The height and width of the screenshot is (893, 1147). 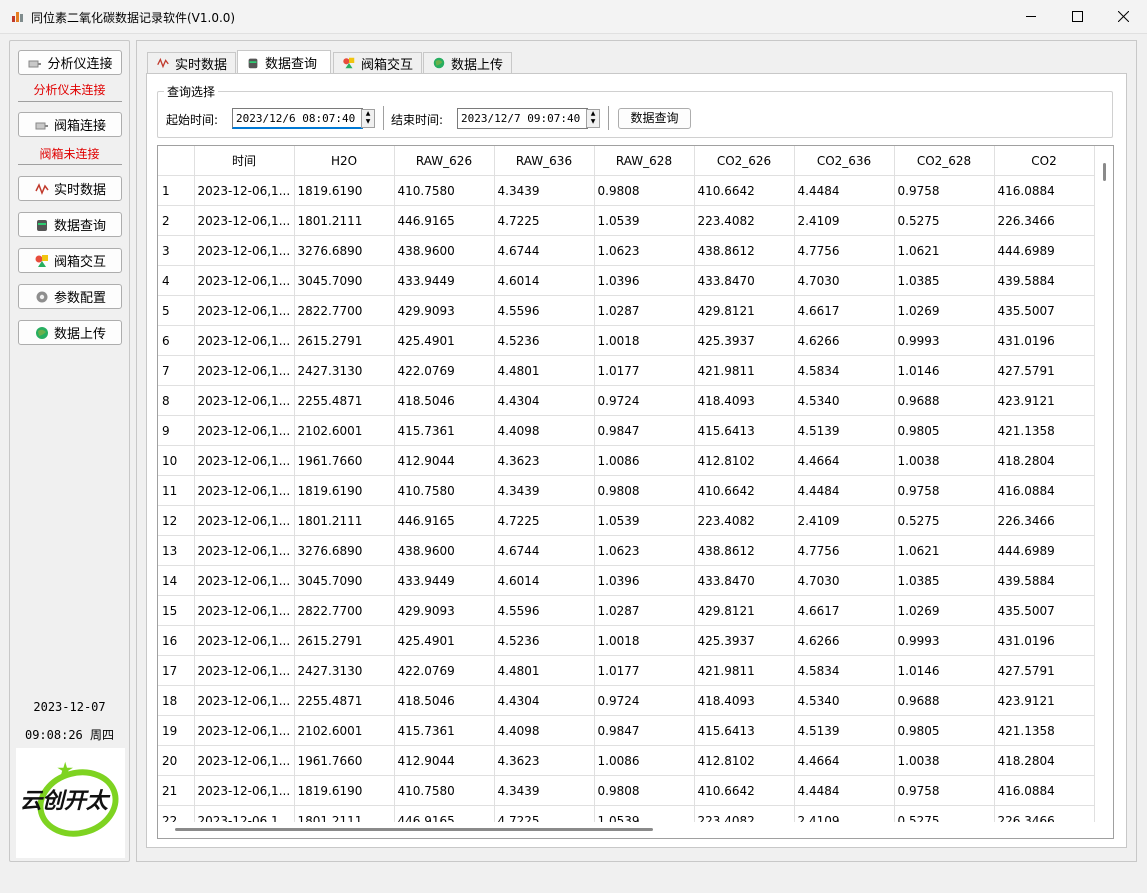 I want to click on table-cell: 3276.6890, so click(x=344, y=550).